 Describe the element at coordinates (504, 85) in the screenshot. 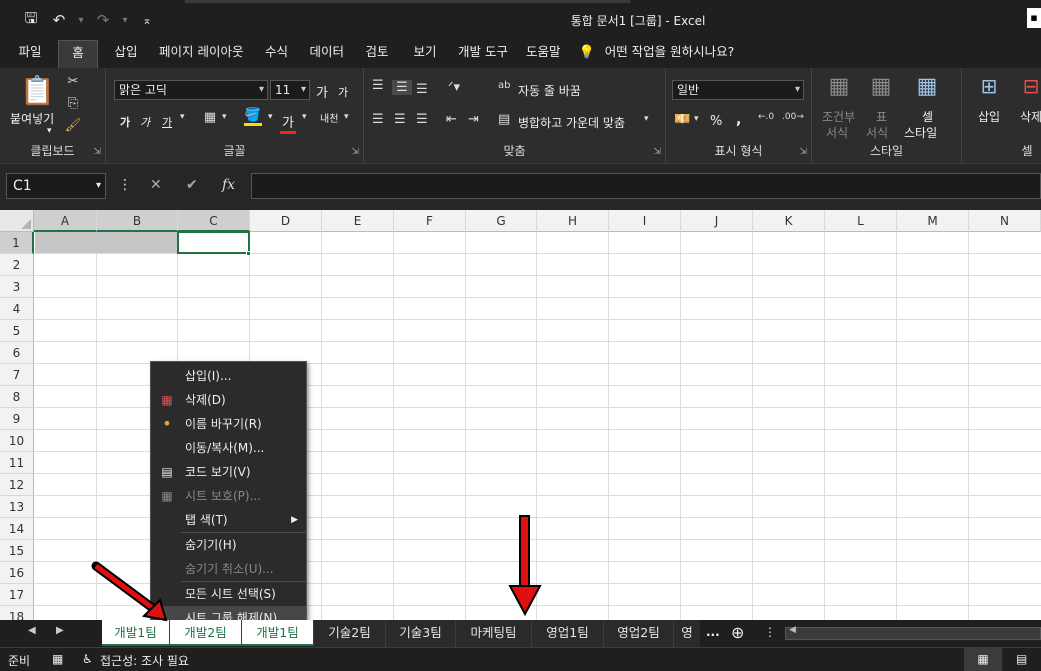

I see `wrap-text-icon: ab` at that location.